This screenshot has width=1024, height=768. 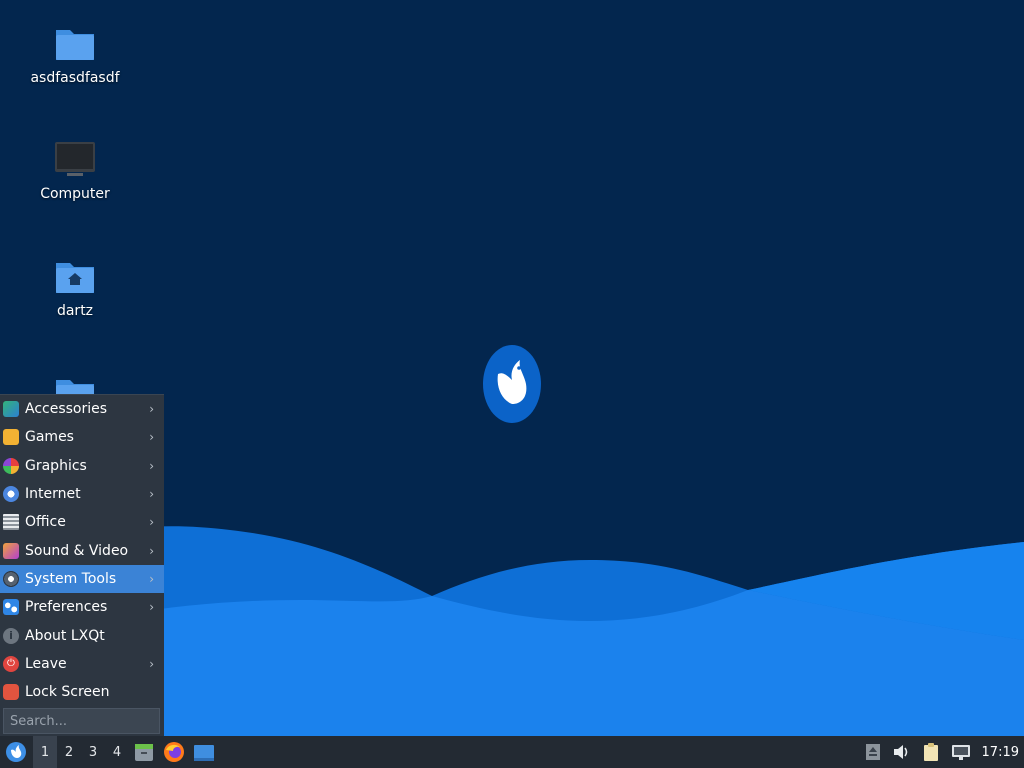 I want to click on desktop-number: 1, so click(x=45, y=752).